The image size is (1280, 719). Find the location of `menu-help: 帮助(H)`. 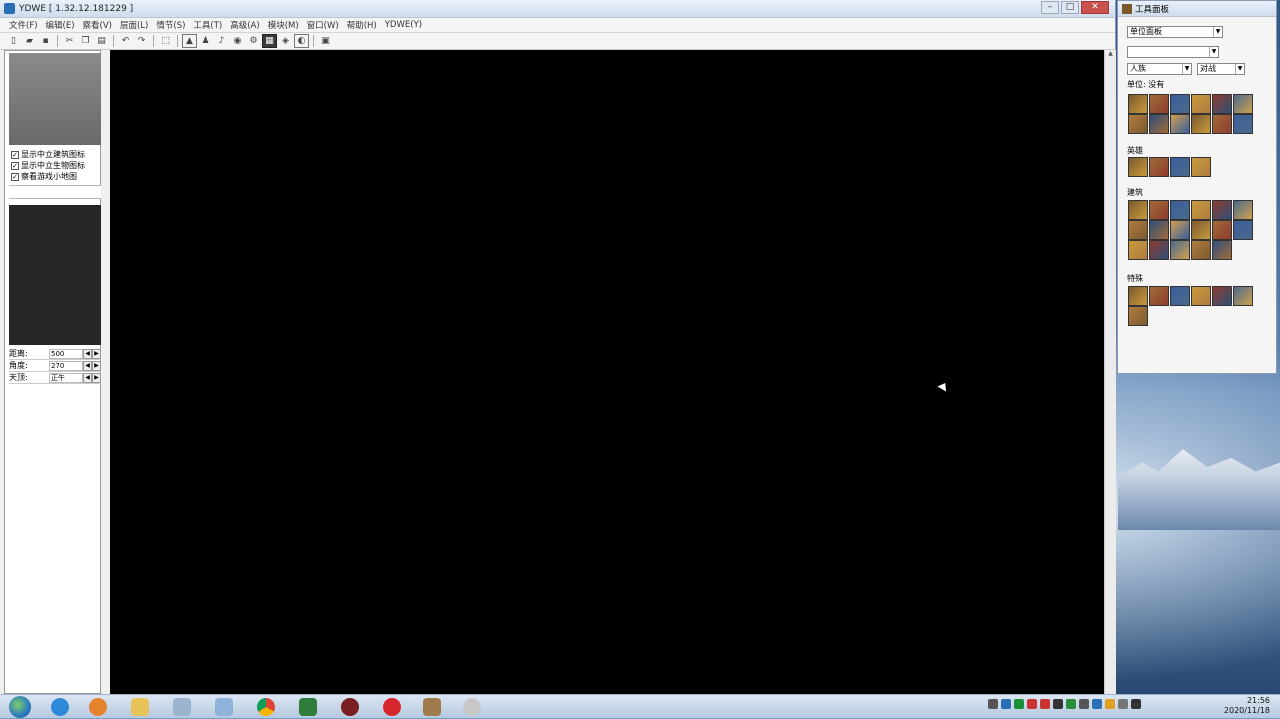

menu-help: 帮助(H) is located at coordinates (362, 25).